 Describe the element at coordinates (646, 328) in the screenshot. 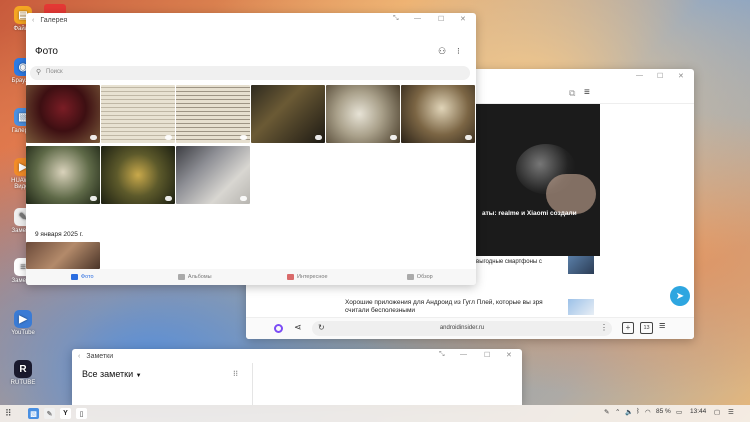

I see `tab-count-badge: 13` at that location.